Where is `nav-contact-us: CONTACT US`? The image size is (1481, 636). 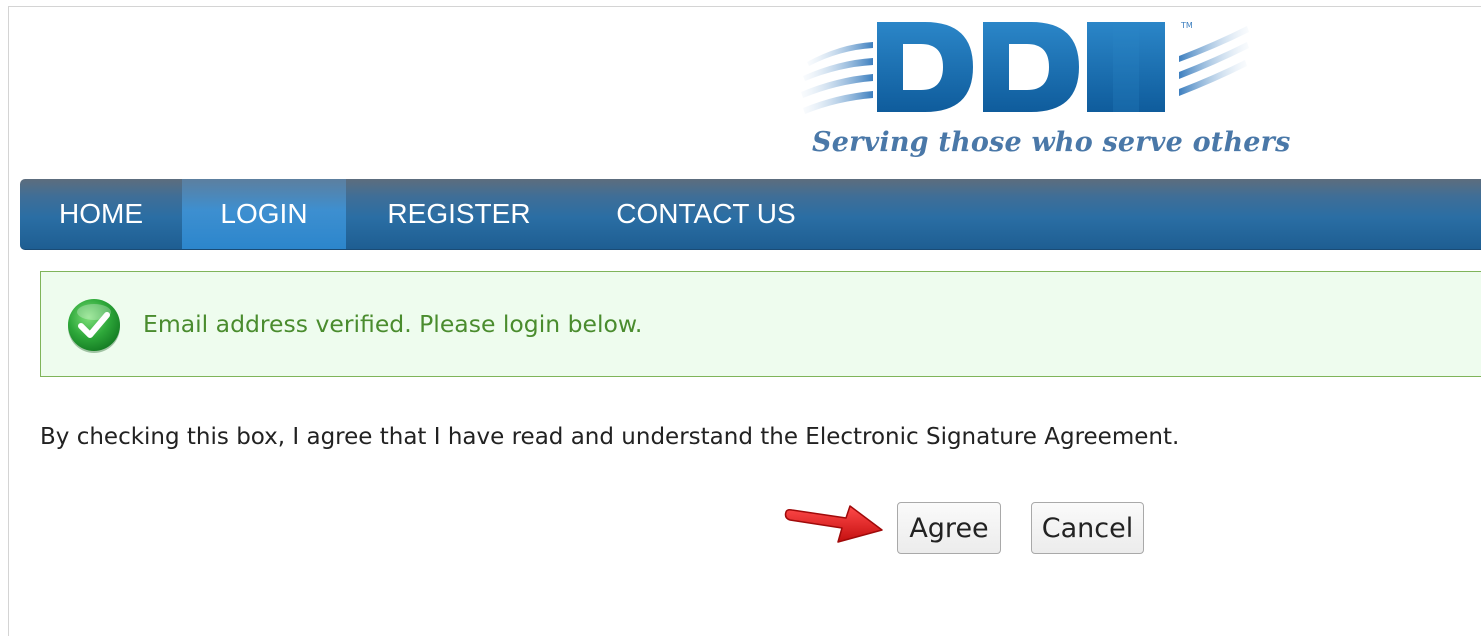 nav-contact-us: CONTACT US is located at coordinates (706, 214).